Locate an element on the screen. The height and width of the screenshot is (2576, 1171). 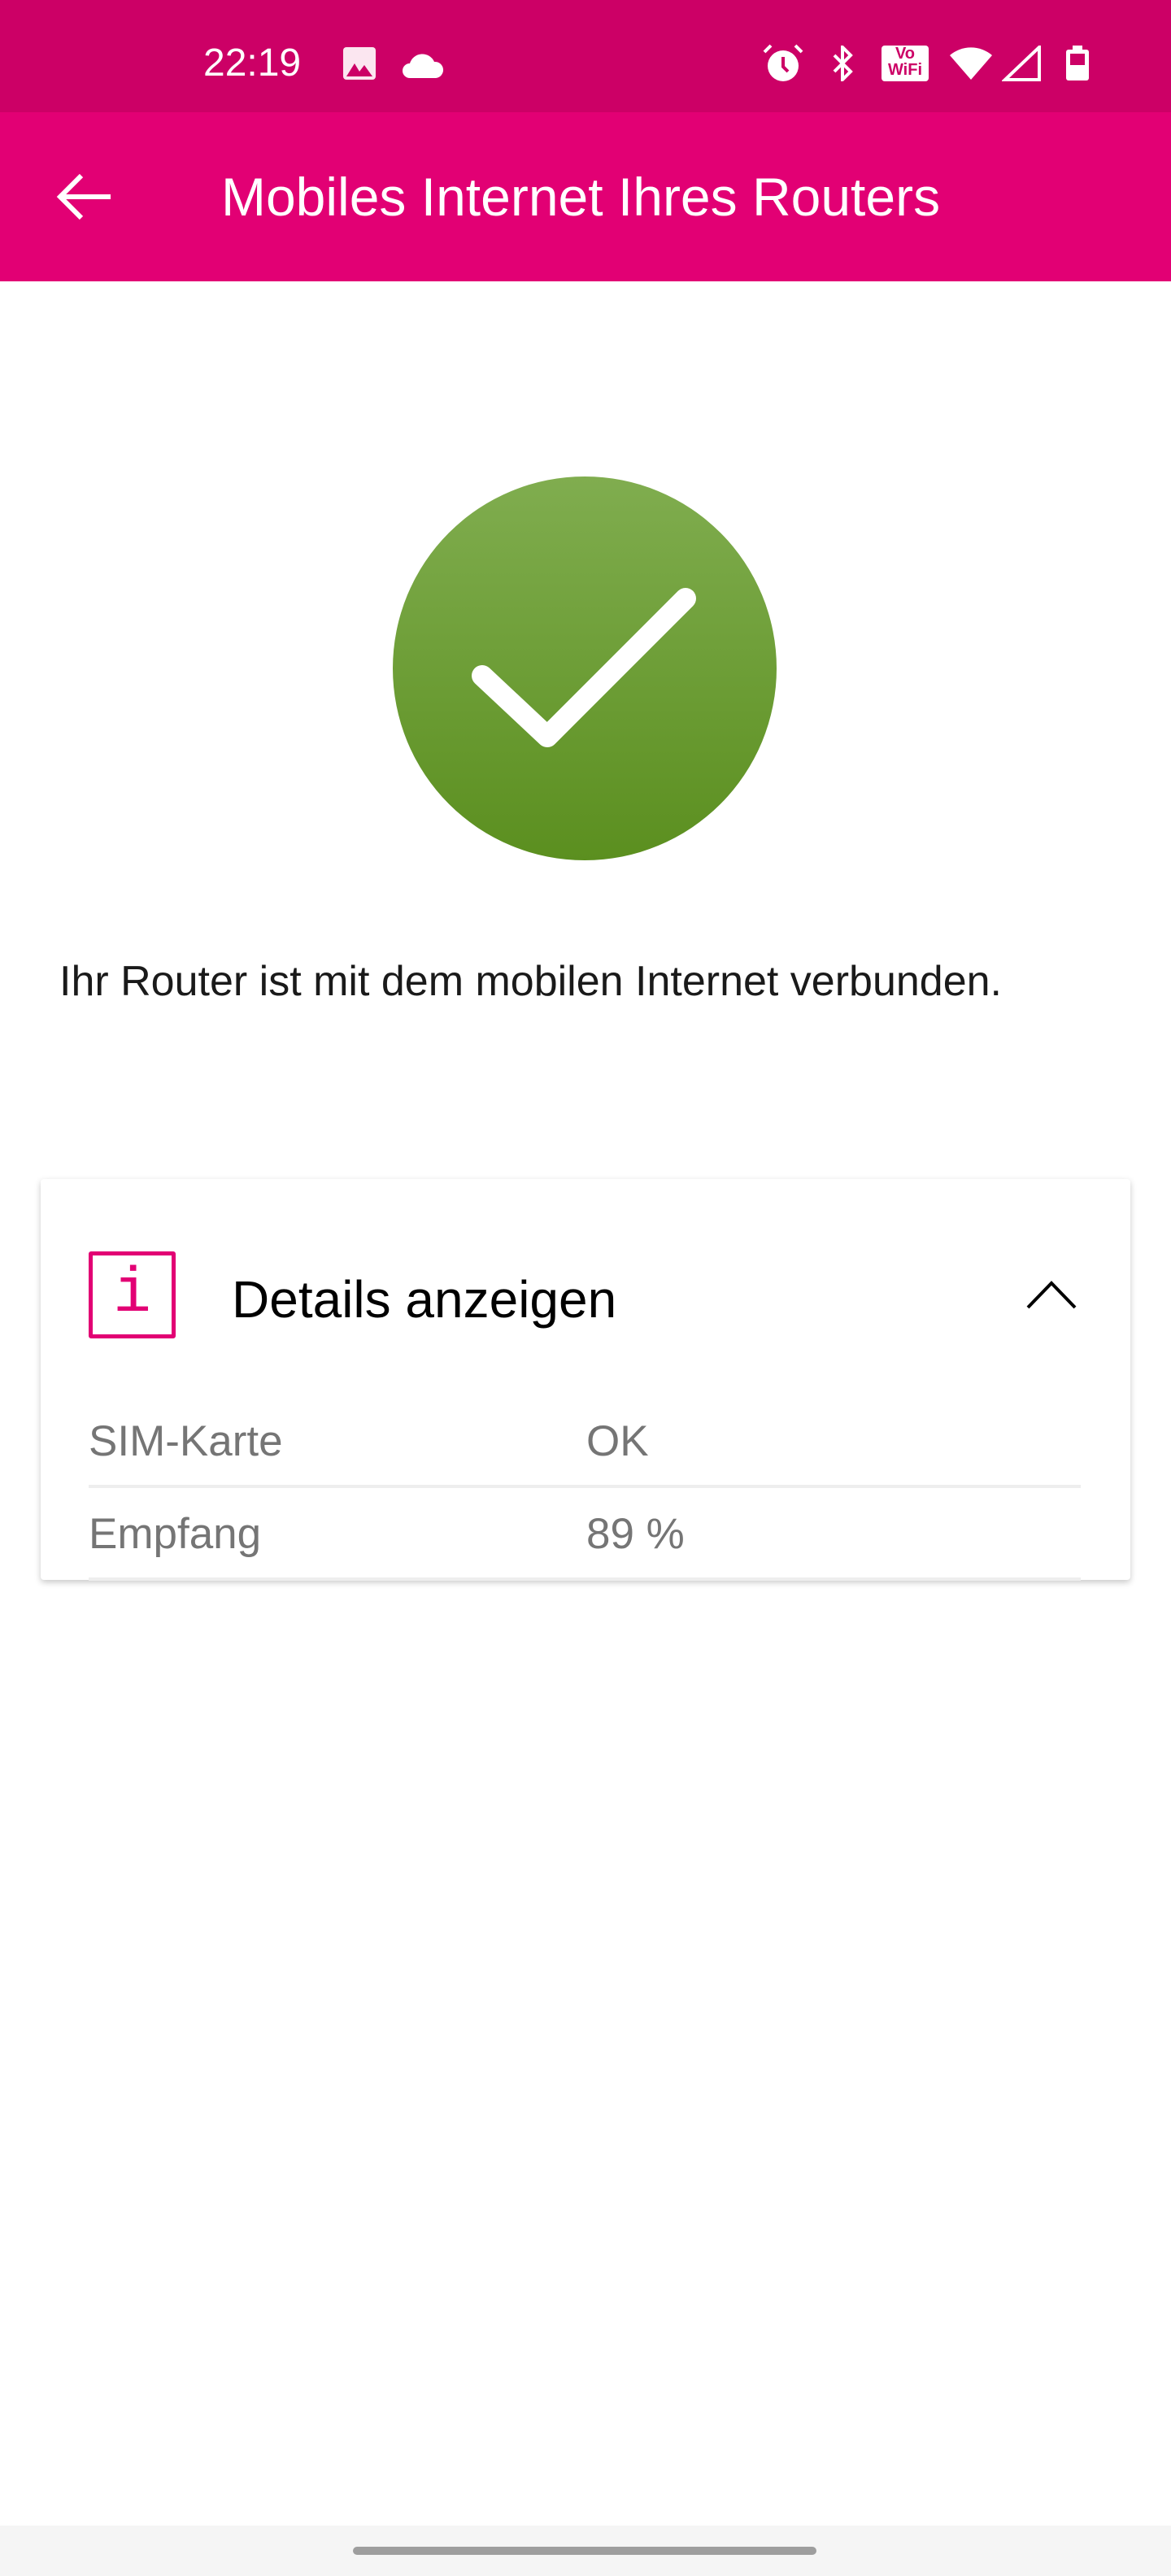
detail-row-signal: Empfang 89 % is located at coordinates (585, 1535).